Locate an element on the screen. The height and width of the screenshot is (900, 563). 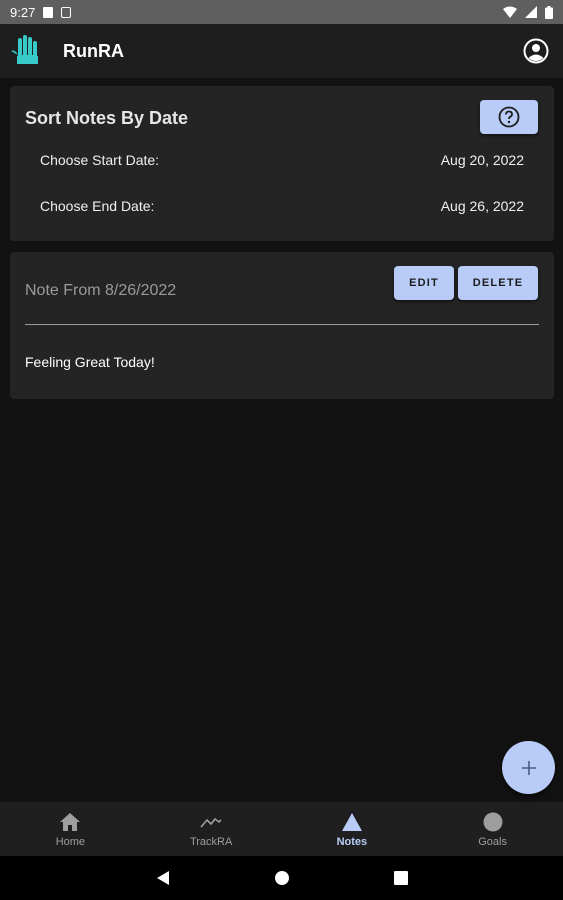
note-divider is located at coordinates (282, 324).